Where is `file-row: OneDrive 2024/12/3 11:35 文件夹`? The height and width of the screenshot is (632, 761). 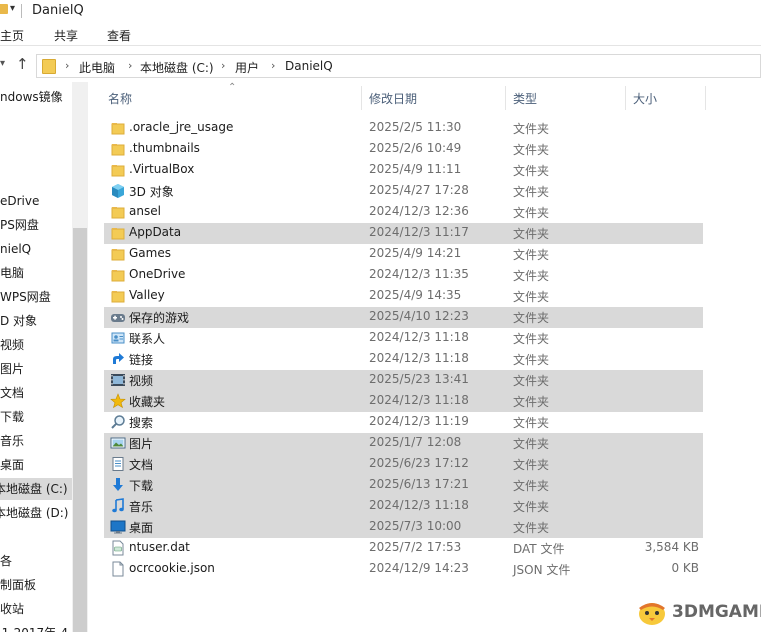
file-row: OneDrive 2024/12/3 11:35 文件夹 is located at coordinates (403, 275).